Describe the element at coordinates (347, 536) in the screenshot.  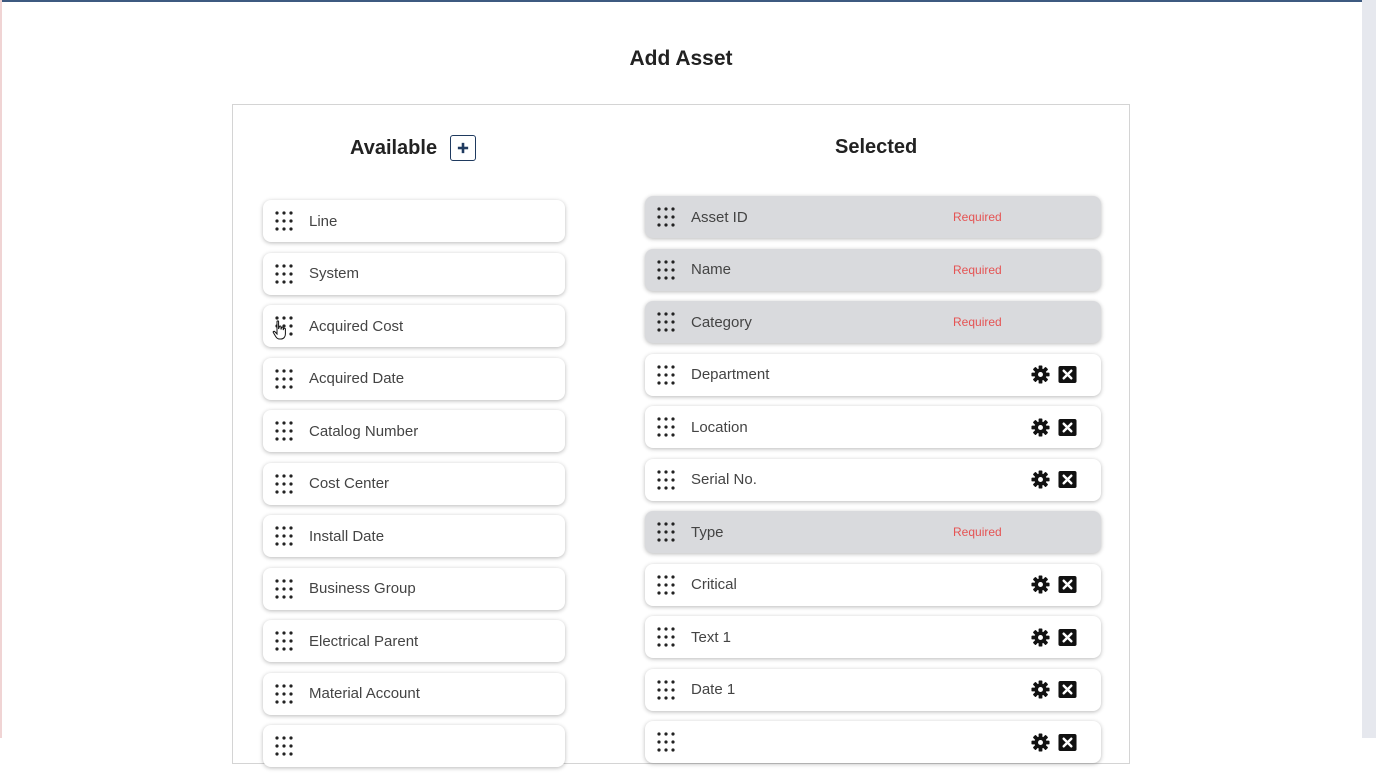
I see `available-item-label: Install Date` at that location.